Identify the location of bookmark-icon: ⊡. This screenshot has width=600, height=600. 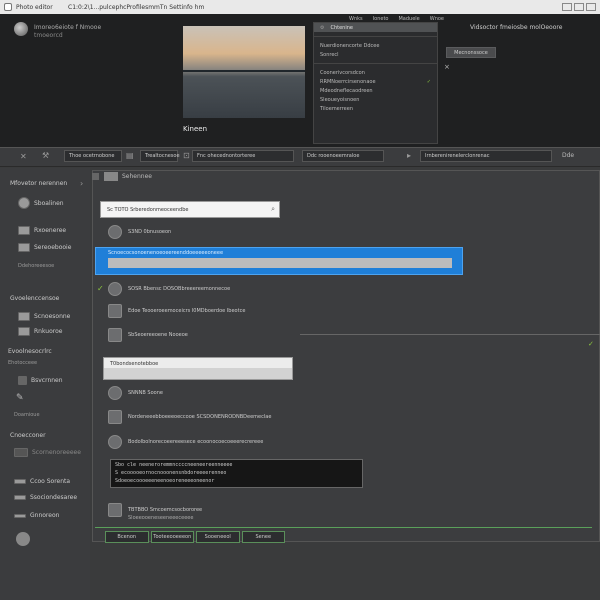
(186, 155).